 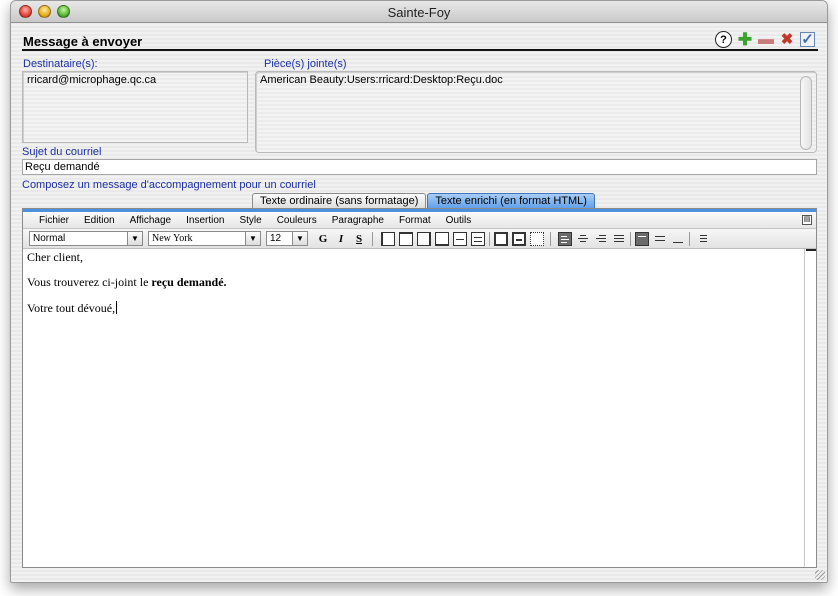 What do you see at coordinates (60, 64) in the screenshot?
I see `recipients-label: Destinataire(s):` at bounding box center [60, 64].